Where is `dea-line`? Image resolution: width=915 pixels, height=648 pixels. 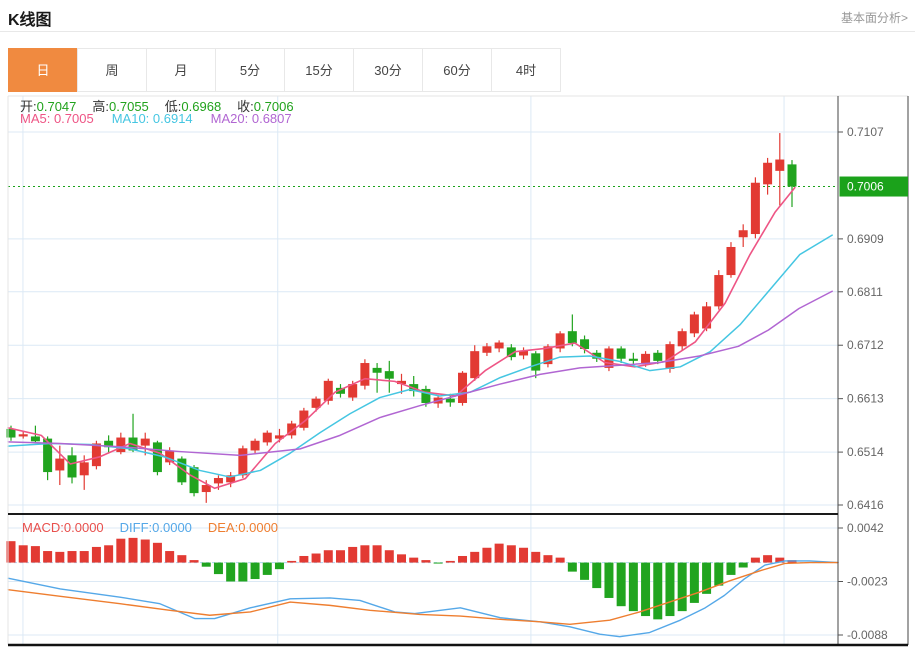 dea-line is located at coordinates (423, 593).